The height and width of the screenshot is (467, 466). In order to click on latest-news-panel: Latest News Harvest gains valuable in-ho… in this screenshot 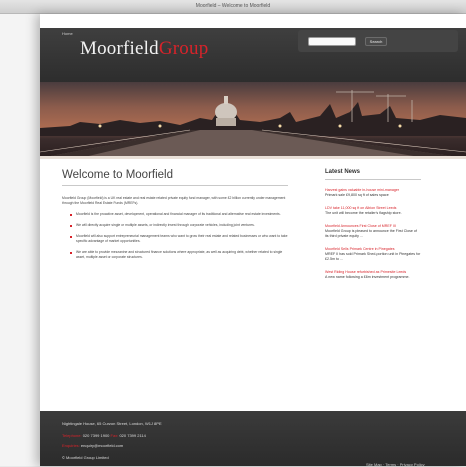, I will do `click(373, 224)`.